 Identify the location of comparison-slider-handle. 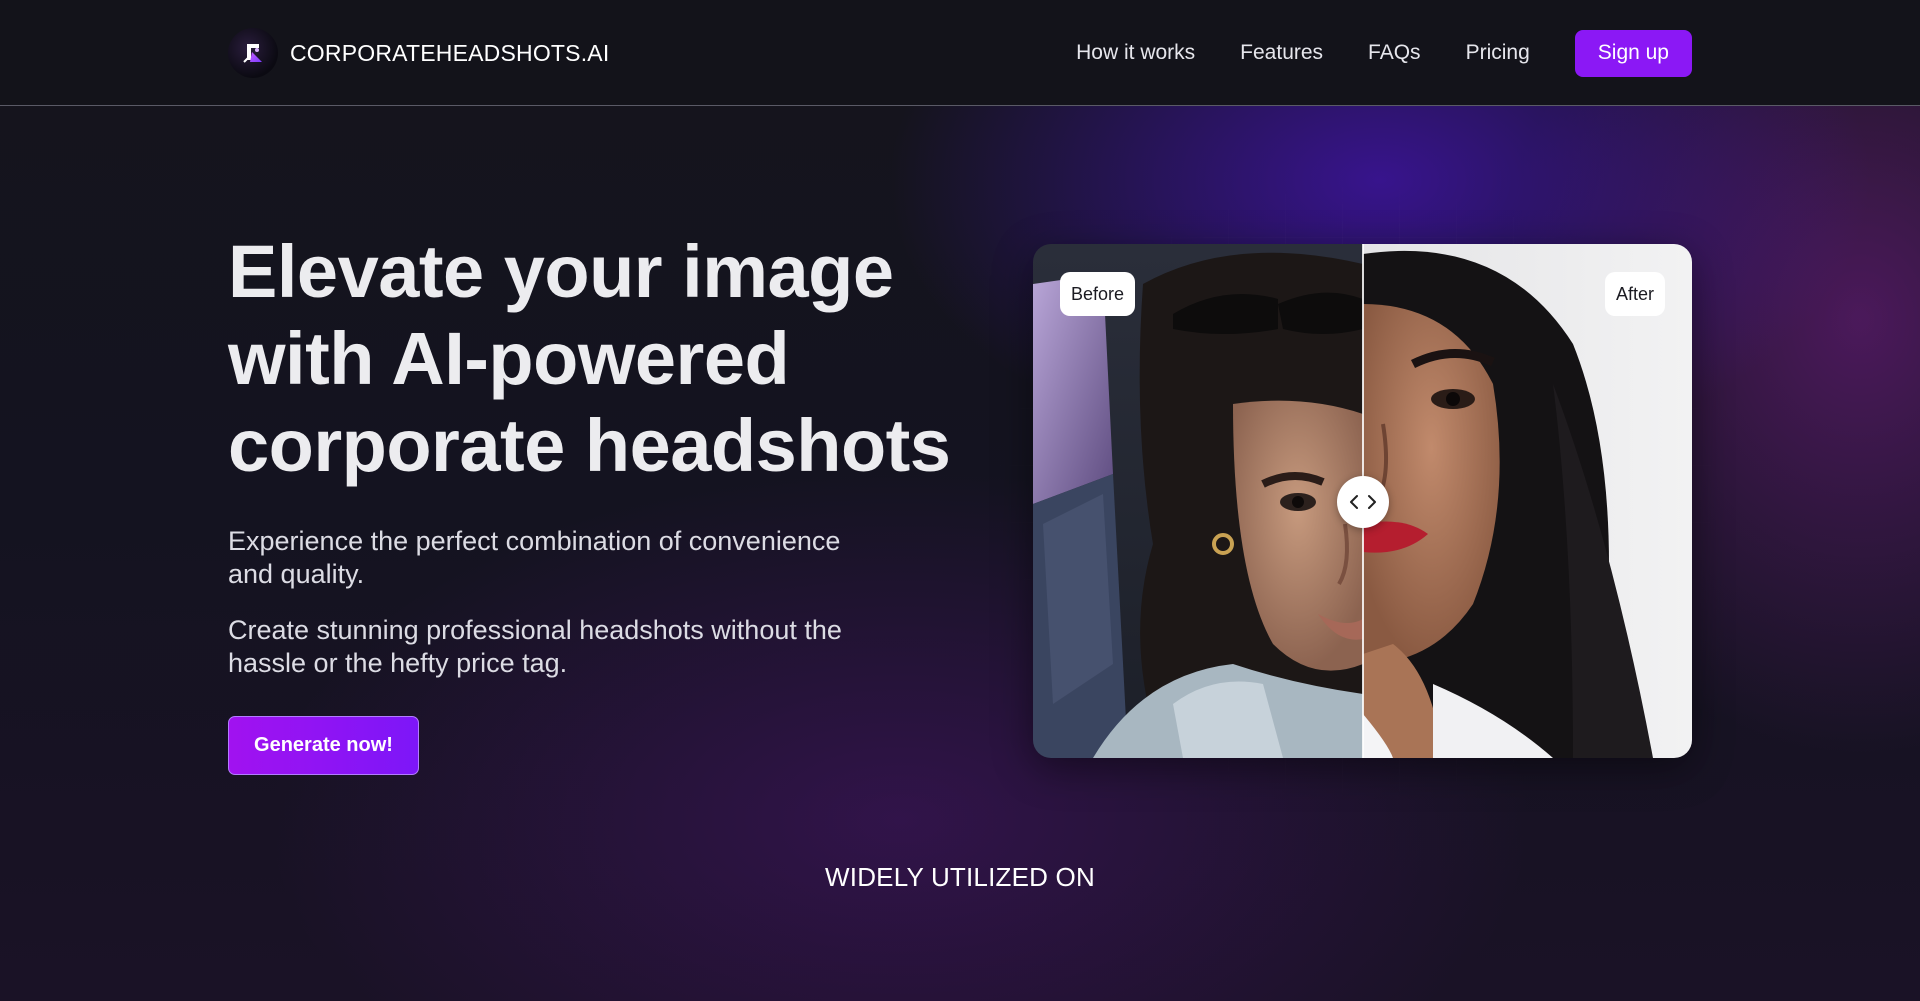
(1363, 502).